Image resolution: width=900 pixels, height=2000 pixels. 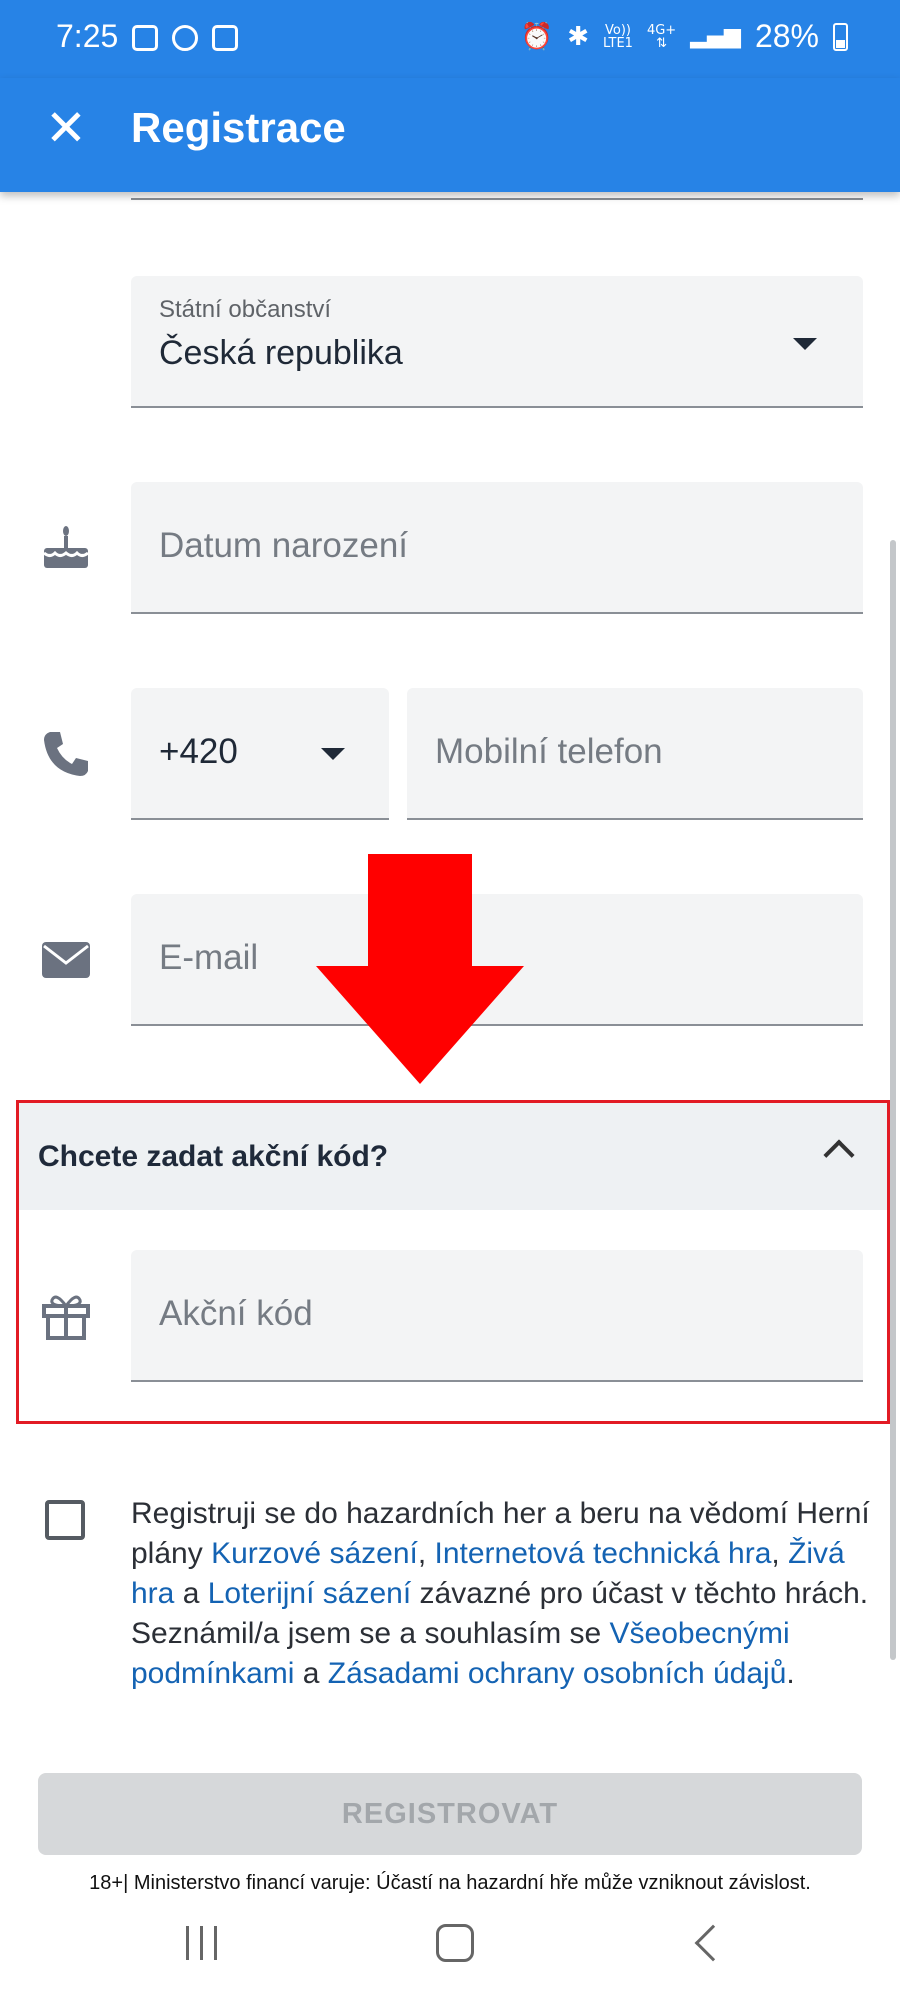 What do you see at coordinates (309, 1593) in the screenshot?
I see `link-loterijni-sazeni: Loterijní sázení` at bounding box center [309, 1593].